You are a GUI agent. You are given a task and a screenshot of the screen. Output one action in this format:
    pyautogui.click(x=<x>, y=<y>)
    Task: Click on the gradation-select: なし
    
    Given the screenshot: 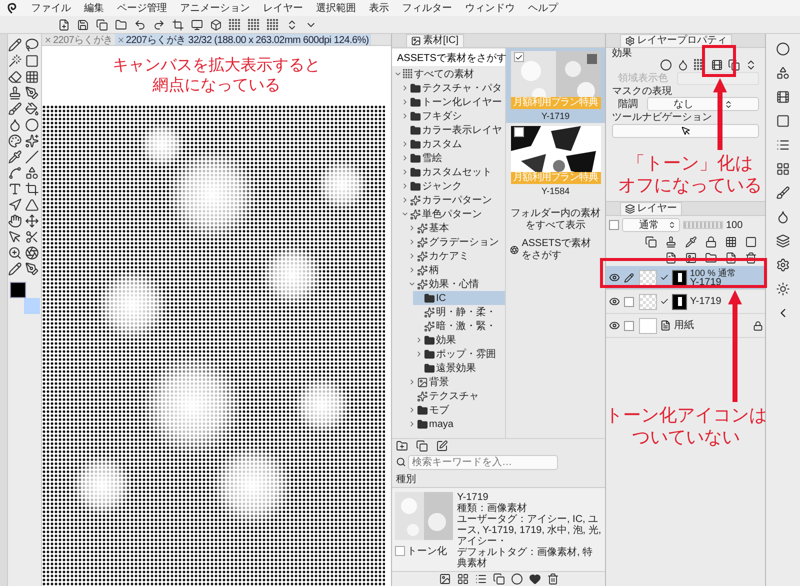 What is the action you would take?
    pyautogui.click(x=703, y=104)
    